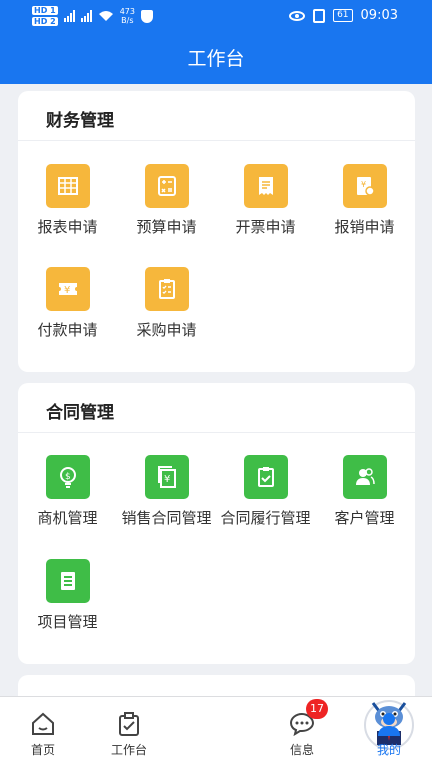 This screenshot has height=768, width=432. I want to click on calculator-icon, so click(166, 186).